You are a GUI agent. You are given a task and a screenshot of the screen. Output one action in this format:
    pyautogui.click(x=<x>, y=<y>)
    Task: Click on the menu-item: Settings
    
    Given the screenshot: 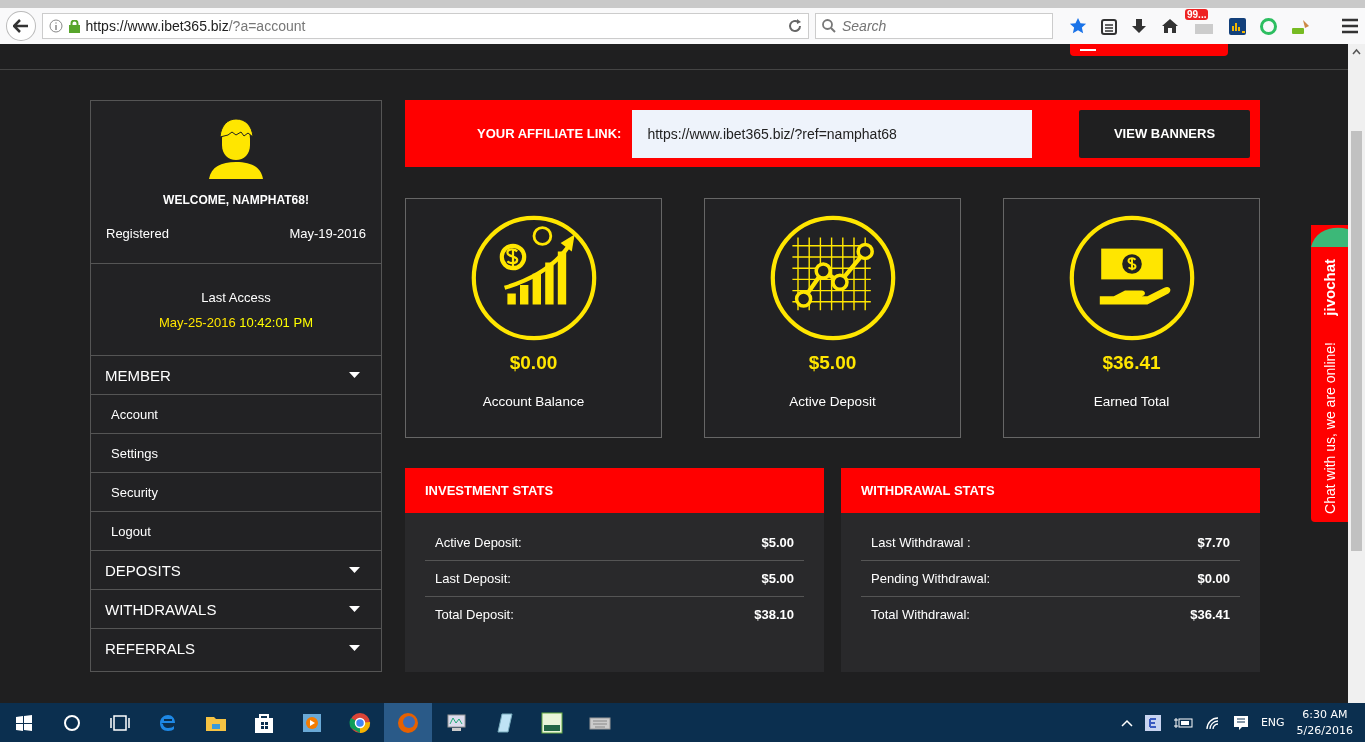 What is the action you would take?
    pyautogui.click(x=236, y=453)
    